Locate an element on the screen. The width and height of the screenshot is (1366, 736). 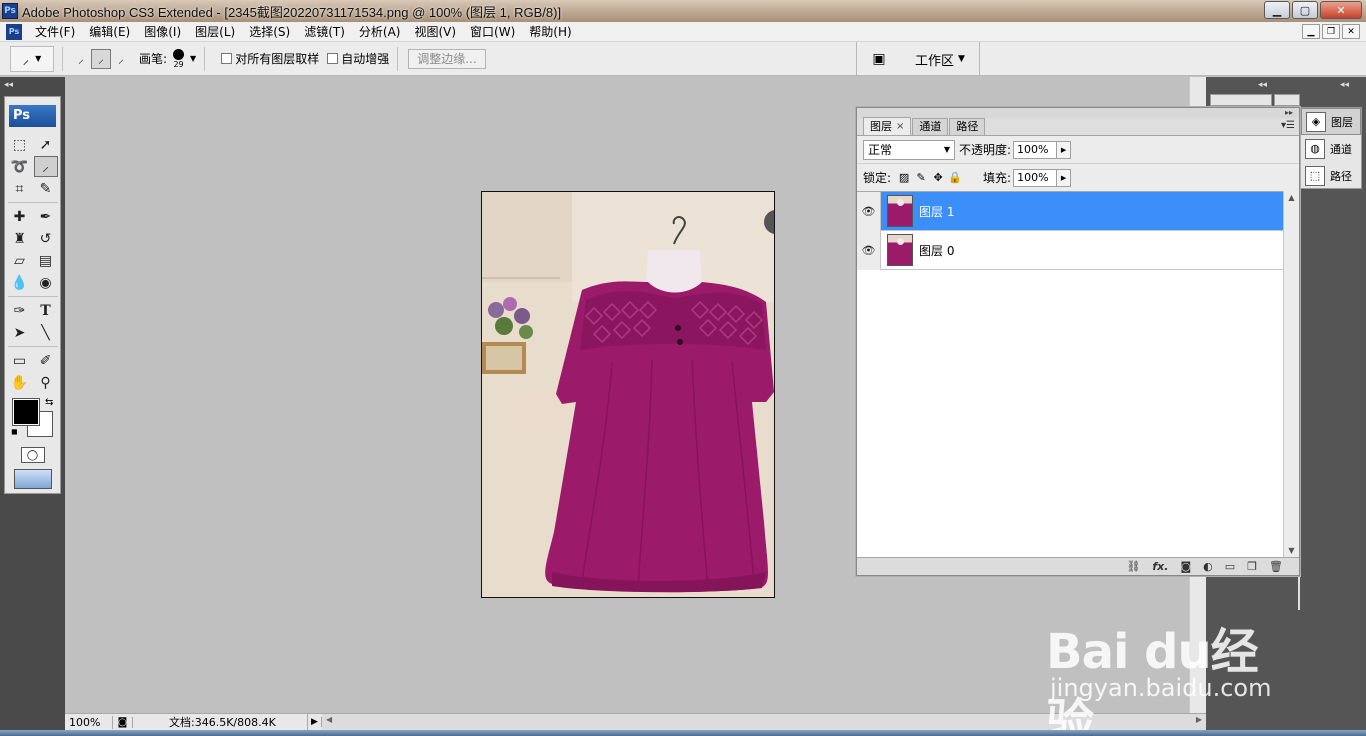
bridge-icon: ▣ is located at coordinates (879, 59).